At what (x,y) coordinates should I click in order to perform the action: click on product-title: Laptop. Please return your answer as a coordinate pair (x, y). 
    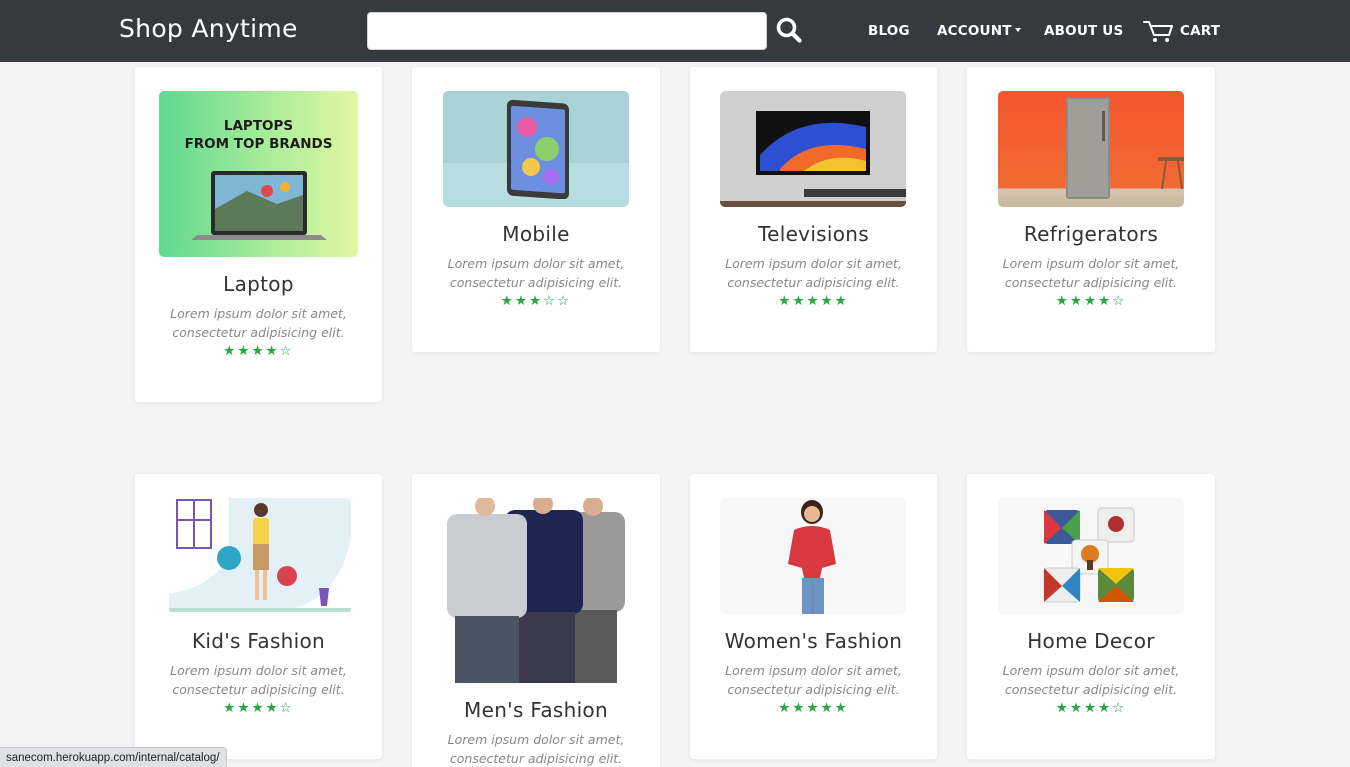
    Looking at the image, I should click on (258, 284).